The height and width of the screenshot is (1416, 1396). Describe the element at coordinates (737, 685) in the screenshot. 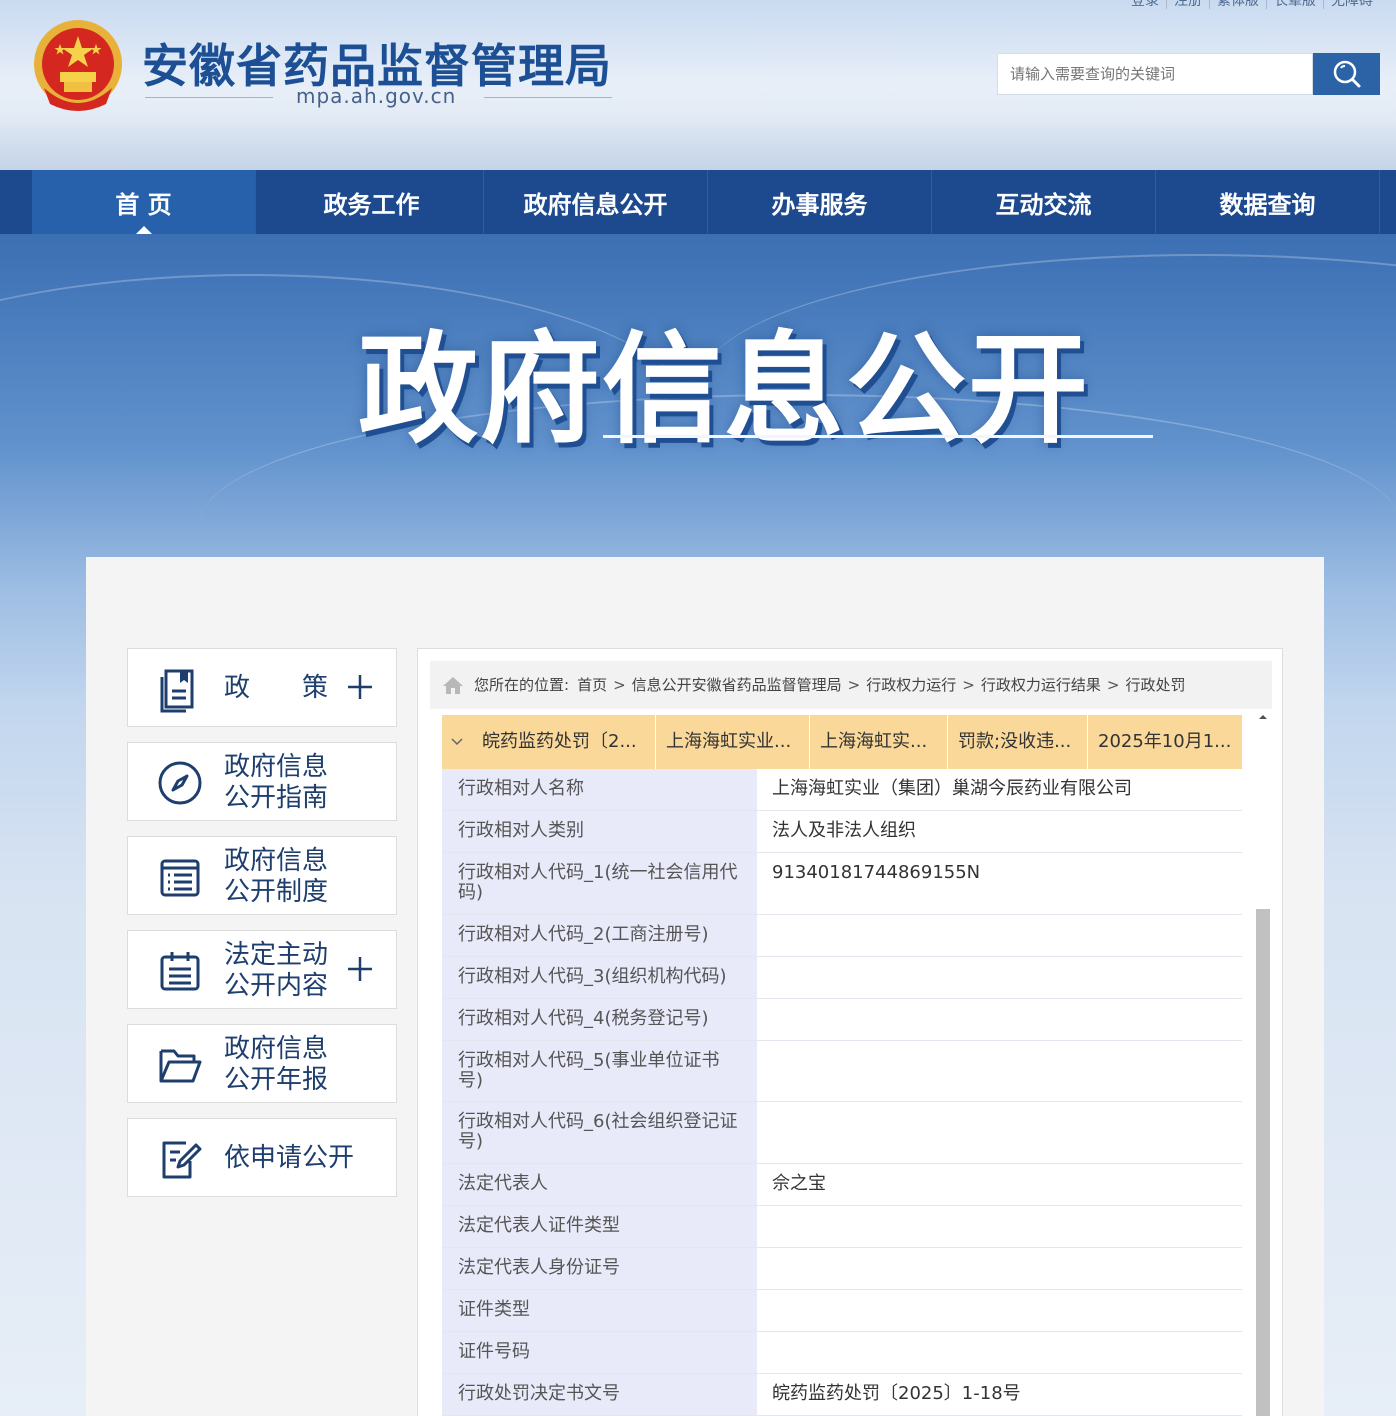

I see `breadcrumb-item: 信息公开安徽省药品监督管理局` at that location.